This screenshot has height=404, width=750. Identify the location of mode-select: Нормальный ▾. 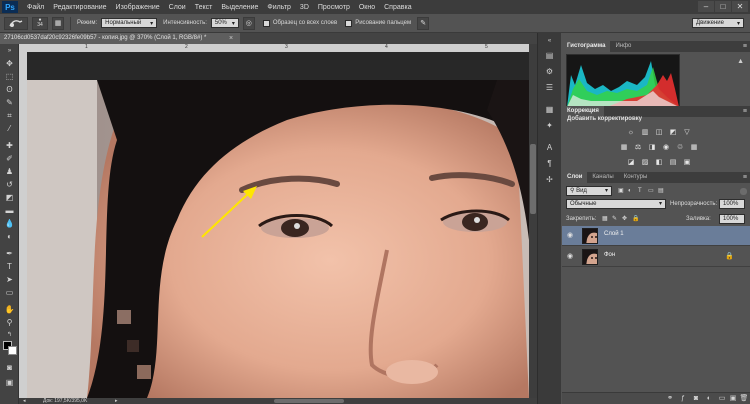
(129, 23).